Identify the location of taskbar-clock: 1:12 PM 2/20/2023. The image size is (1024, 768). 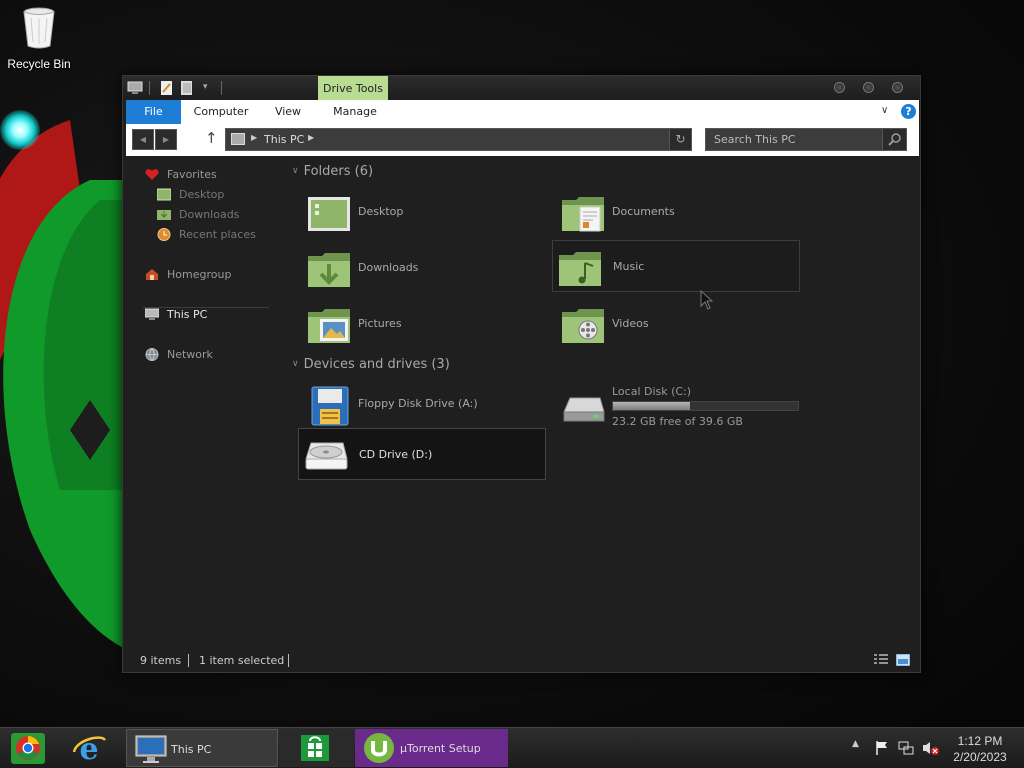
(980, 749).